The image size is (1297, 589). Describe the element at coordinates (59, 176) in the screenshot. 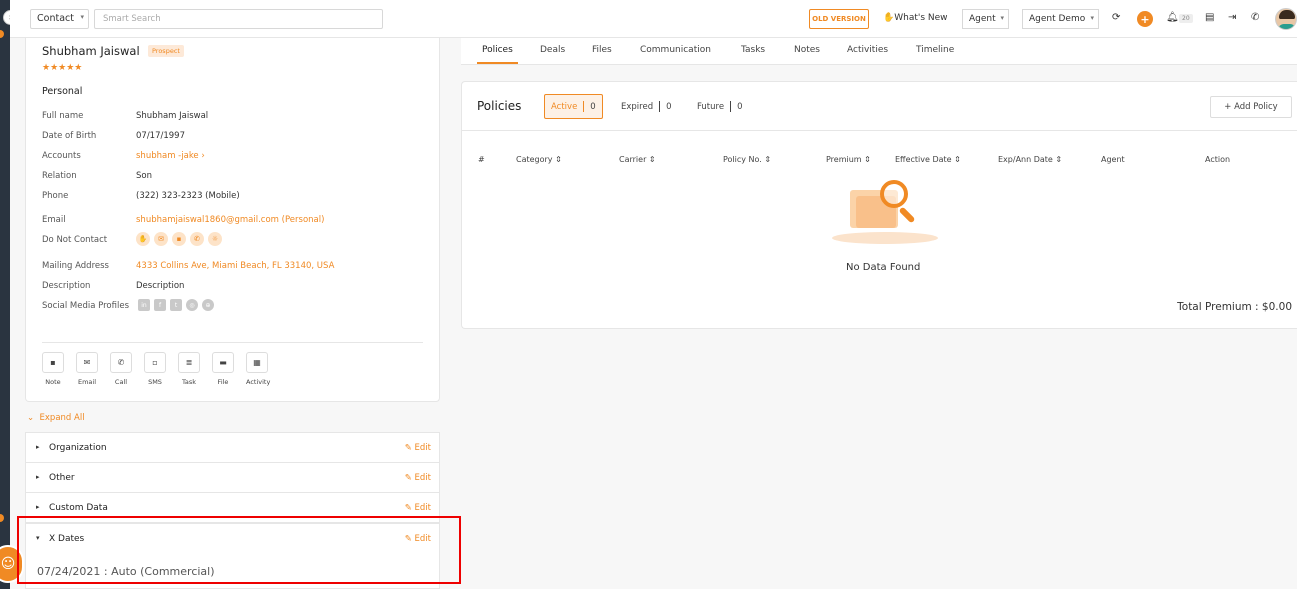

I see `field-label: Relation` at that location.